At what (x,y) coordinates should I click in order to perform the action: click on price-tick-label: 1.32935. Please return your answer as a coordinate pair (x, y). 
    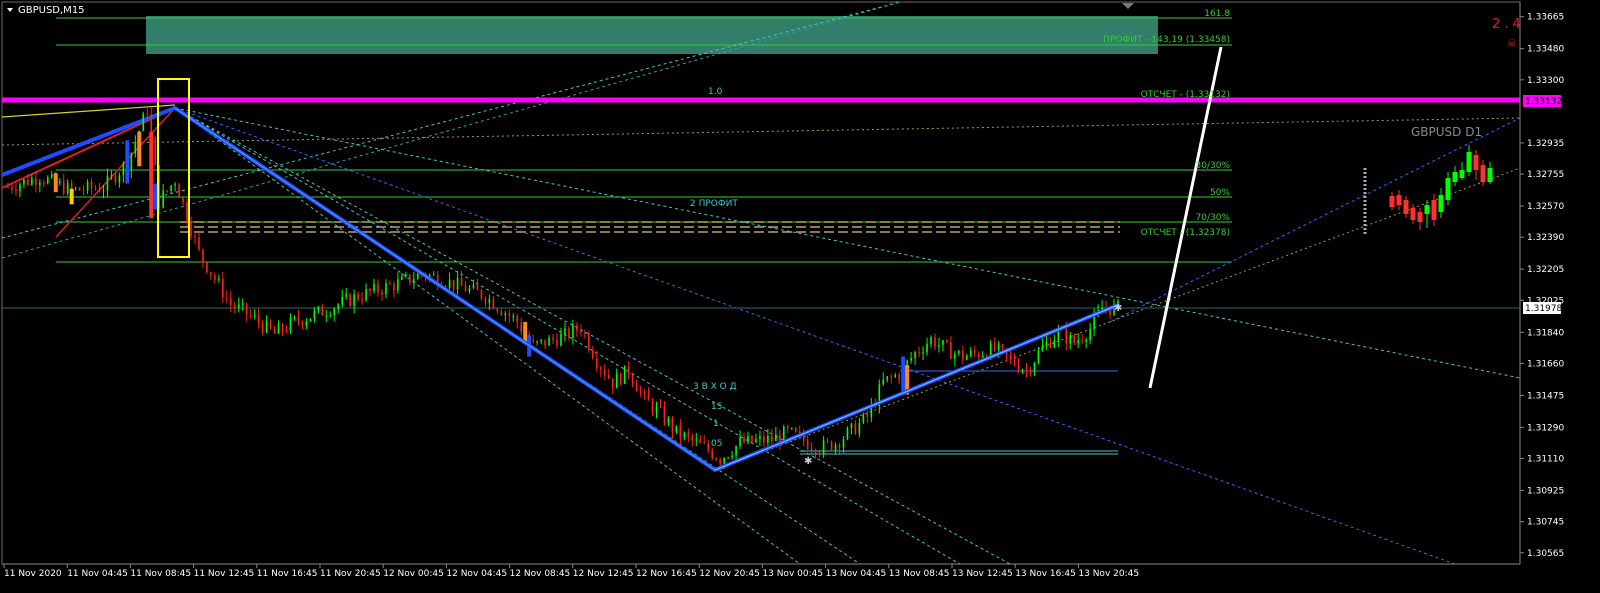
    Looking at the image, I should click on (1545, 144).